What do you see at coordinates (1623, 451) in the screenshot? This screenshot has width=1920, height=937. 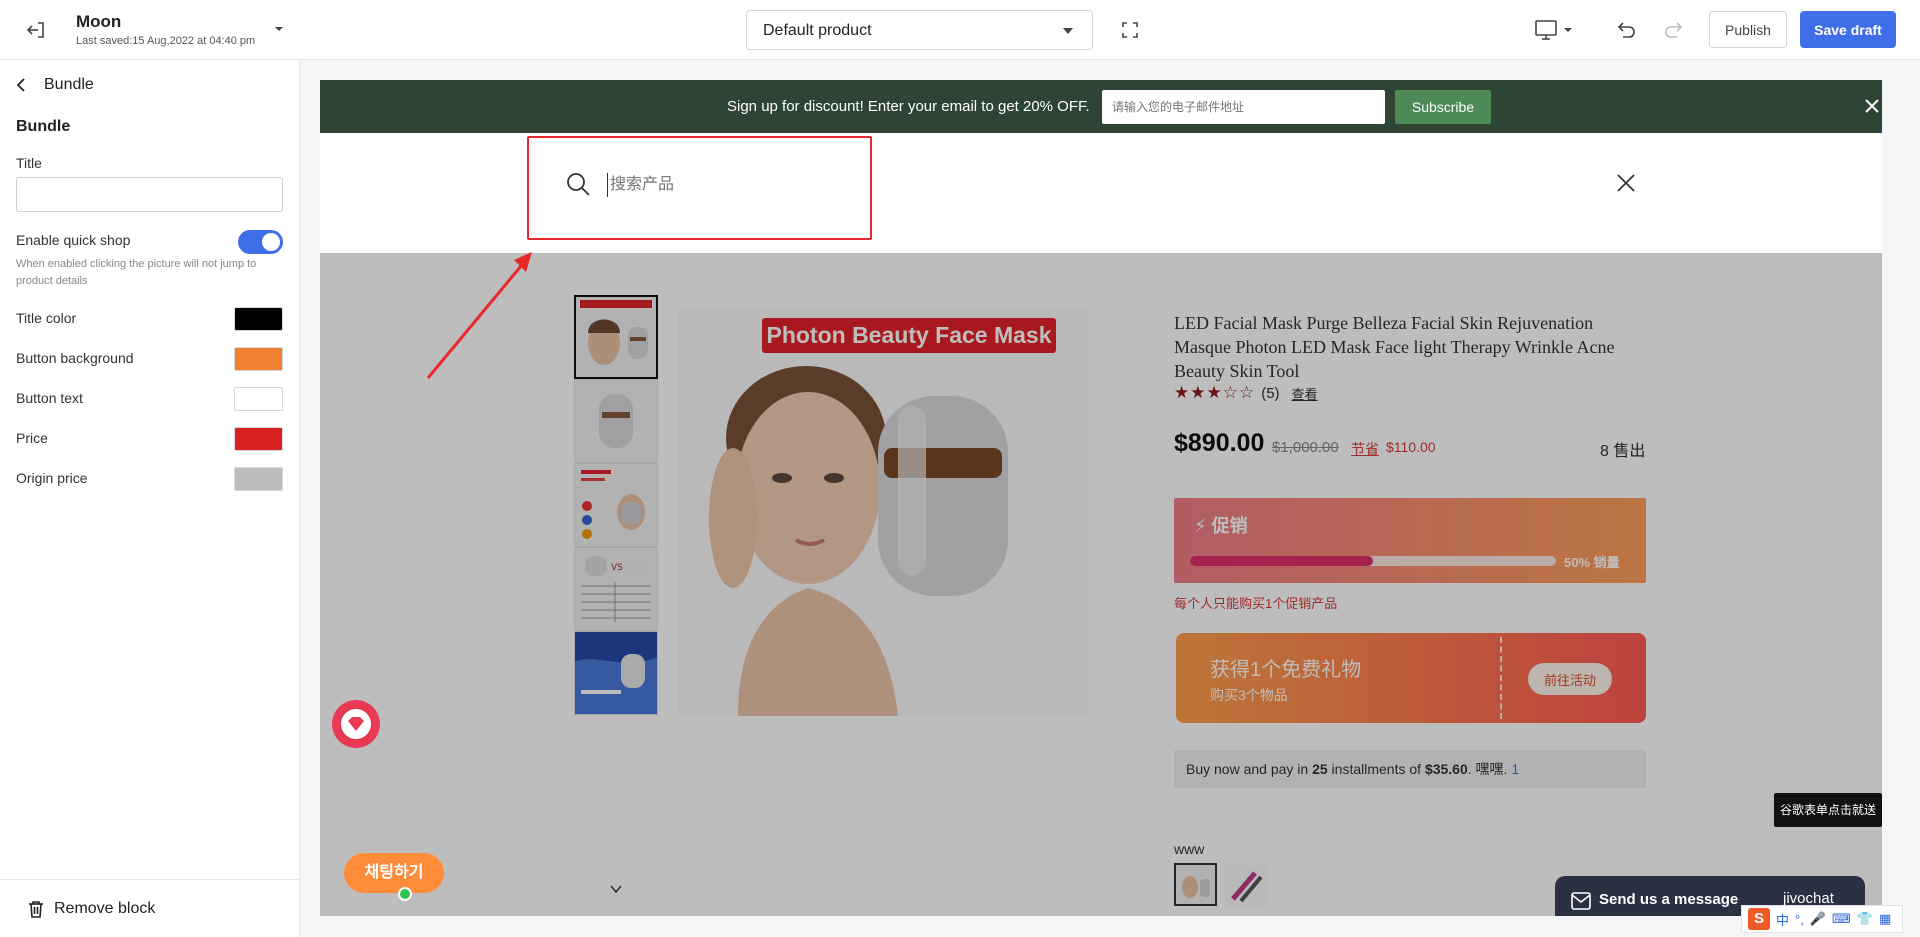 I see `sold-count: 8 售出` at bounding box center [1623, 451].